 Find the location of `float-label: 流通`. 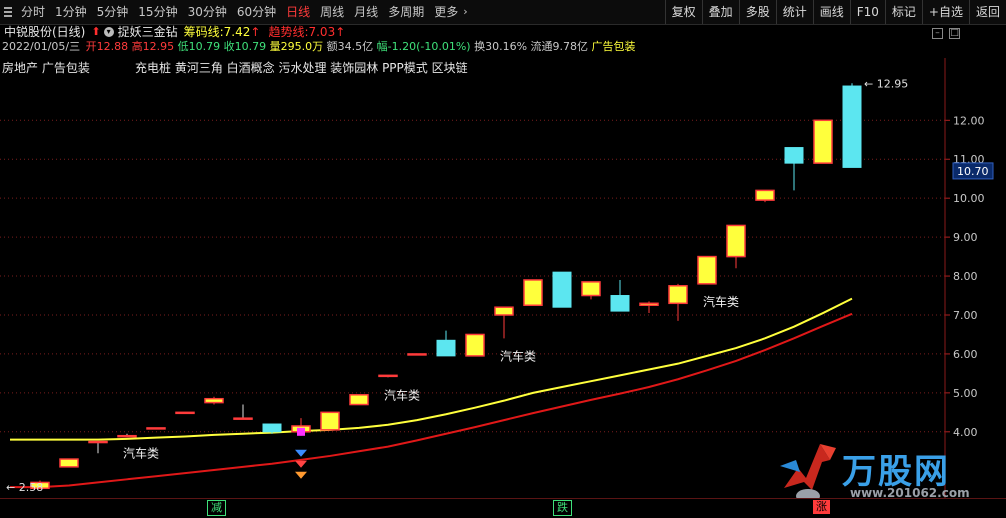

float-label: 流通 is located at coordinates (541, 46).